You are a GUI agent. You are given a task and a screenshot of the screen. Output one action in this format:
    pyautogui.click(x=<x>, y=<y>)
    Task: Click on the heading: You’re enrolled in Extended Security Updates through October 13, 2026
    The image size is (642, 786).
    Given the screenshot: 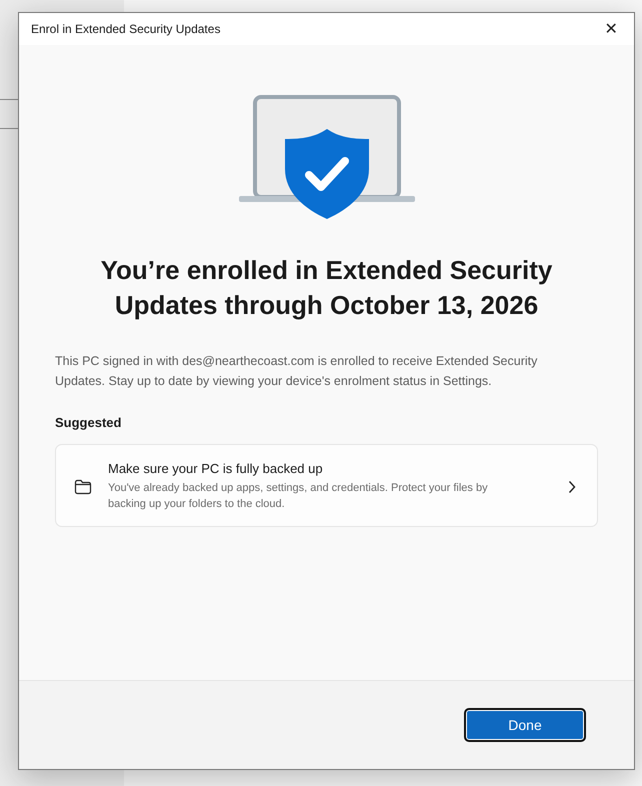 What is the action you would take?
    pyautogui.click(x=327, y=288)
    